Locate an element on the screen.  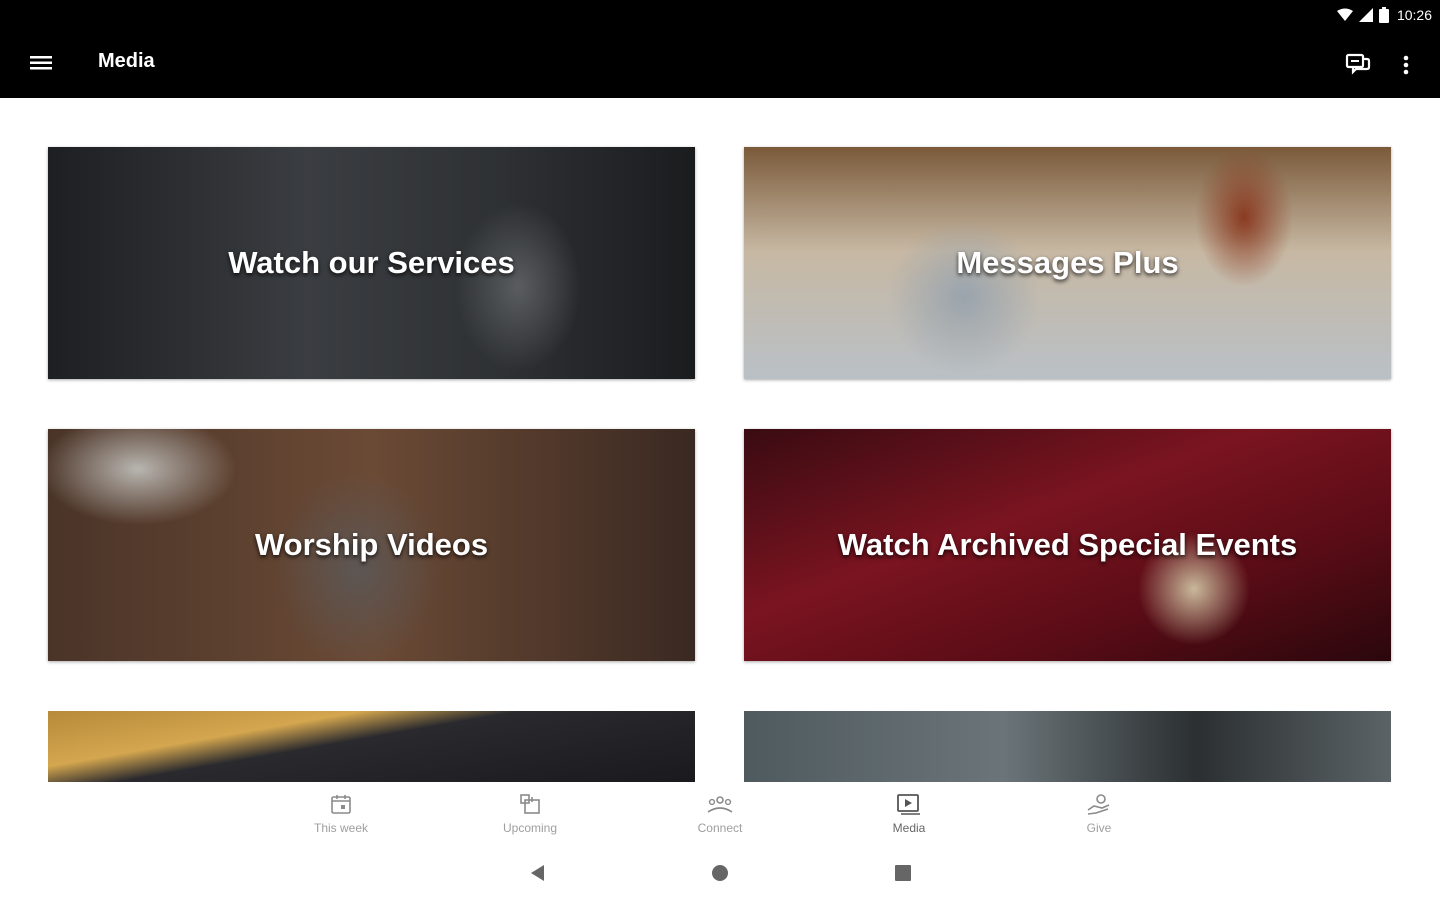
status-bar: 10:26 is located at coordinates (1384, 15).